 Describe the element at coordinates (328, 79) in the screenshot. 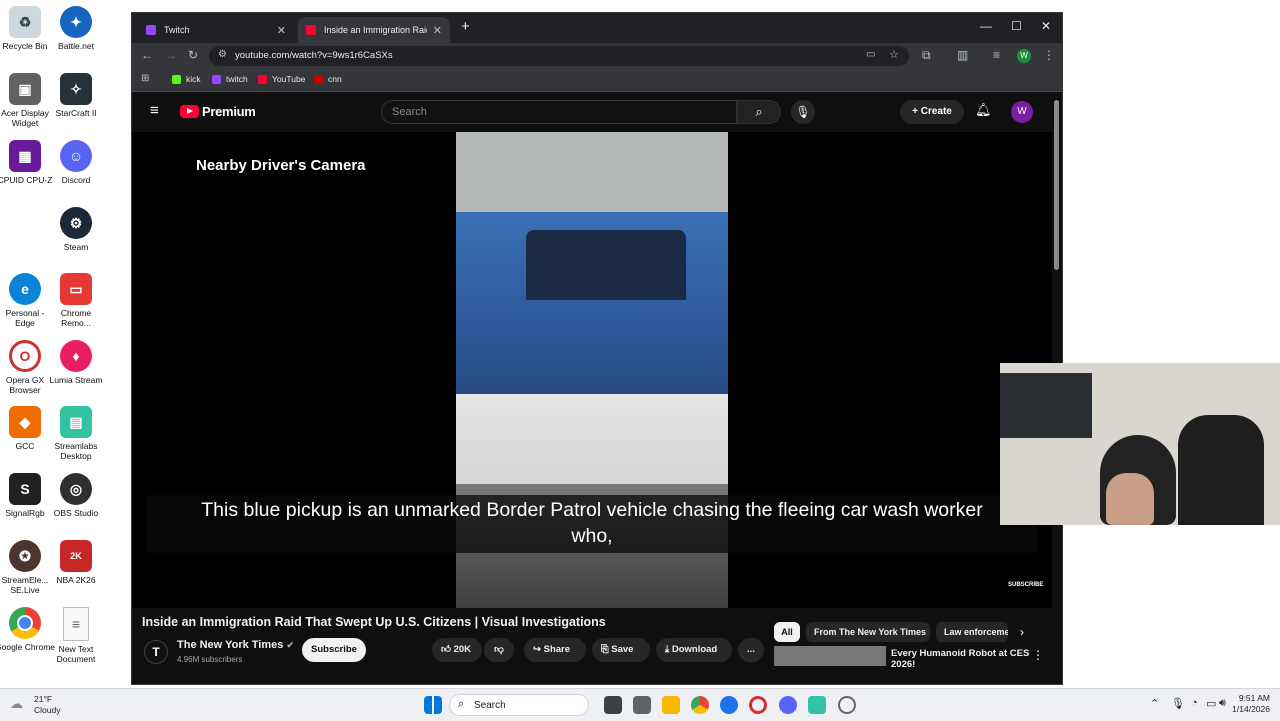

I see `bookmark-cnn: cnn` at that location.